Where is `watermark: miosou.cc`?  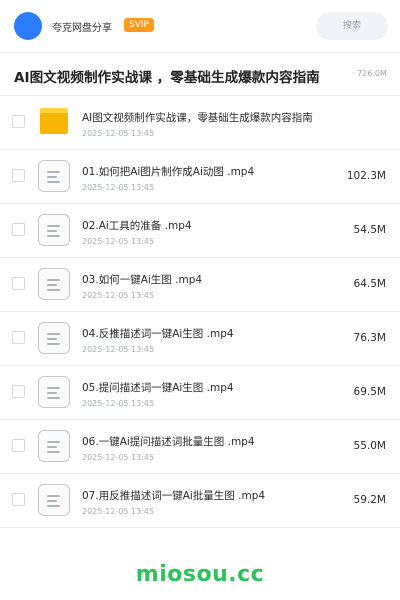 watermark: miosou.cc is located at coordinates (200, 574).